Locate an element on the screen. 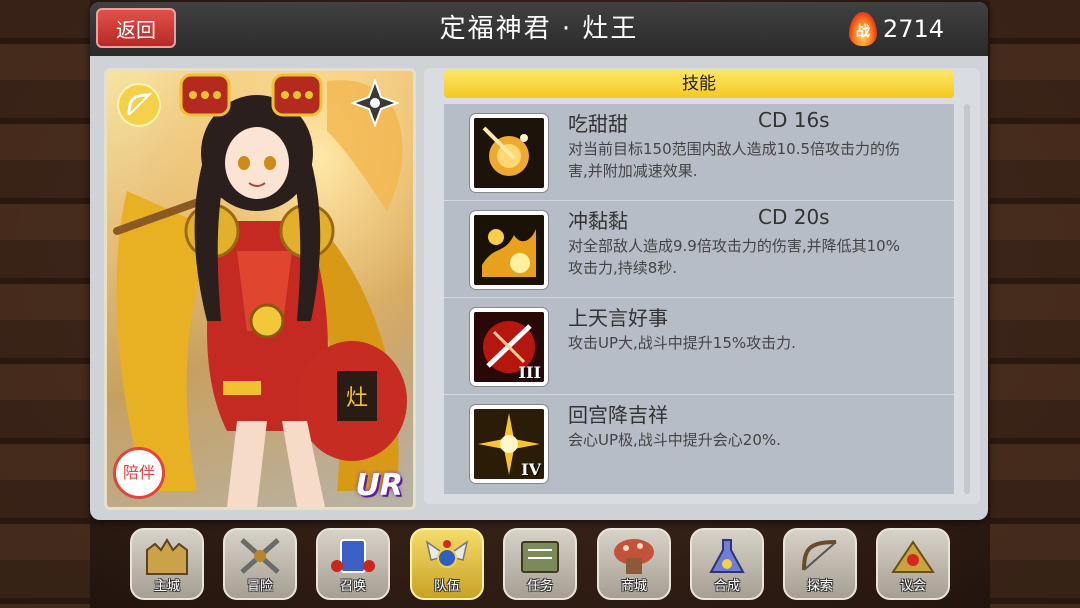  shop-mushroom-icon is located at coordinates (634, 556).